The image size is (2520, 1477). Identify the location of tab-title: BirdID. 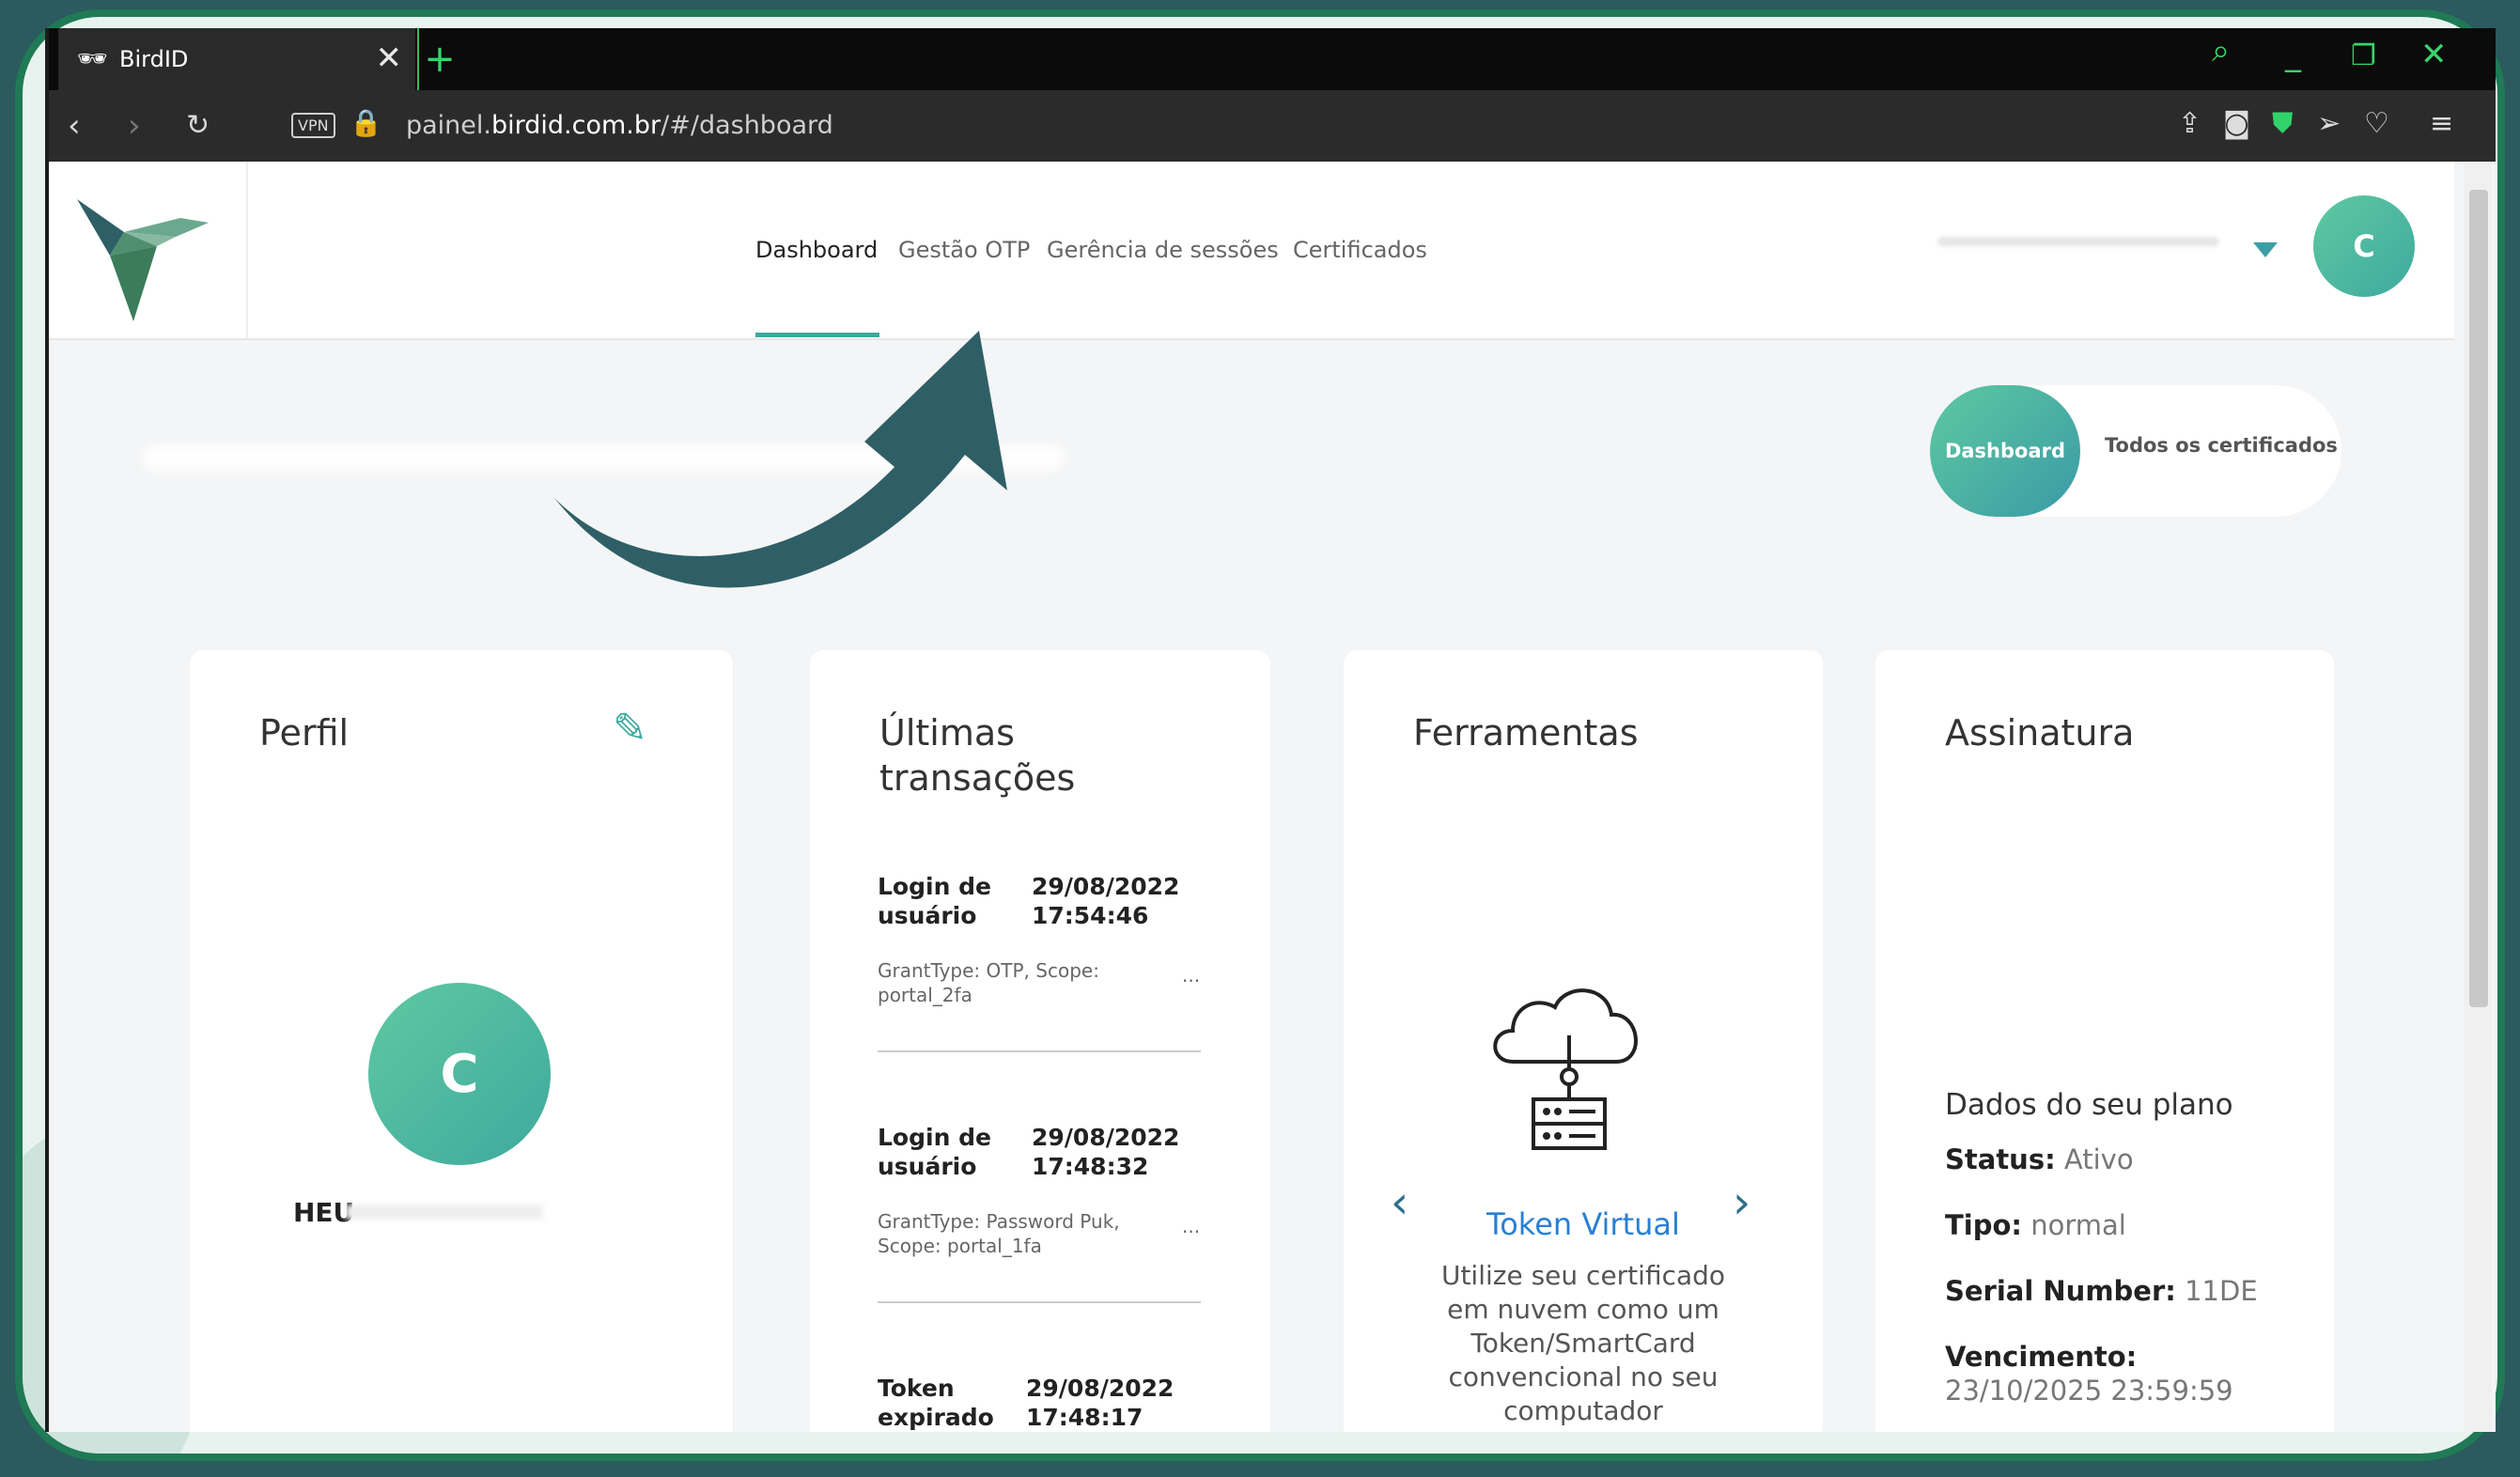
(154, 59).